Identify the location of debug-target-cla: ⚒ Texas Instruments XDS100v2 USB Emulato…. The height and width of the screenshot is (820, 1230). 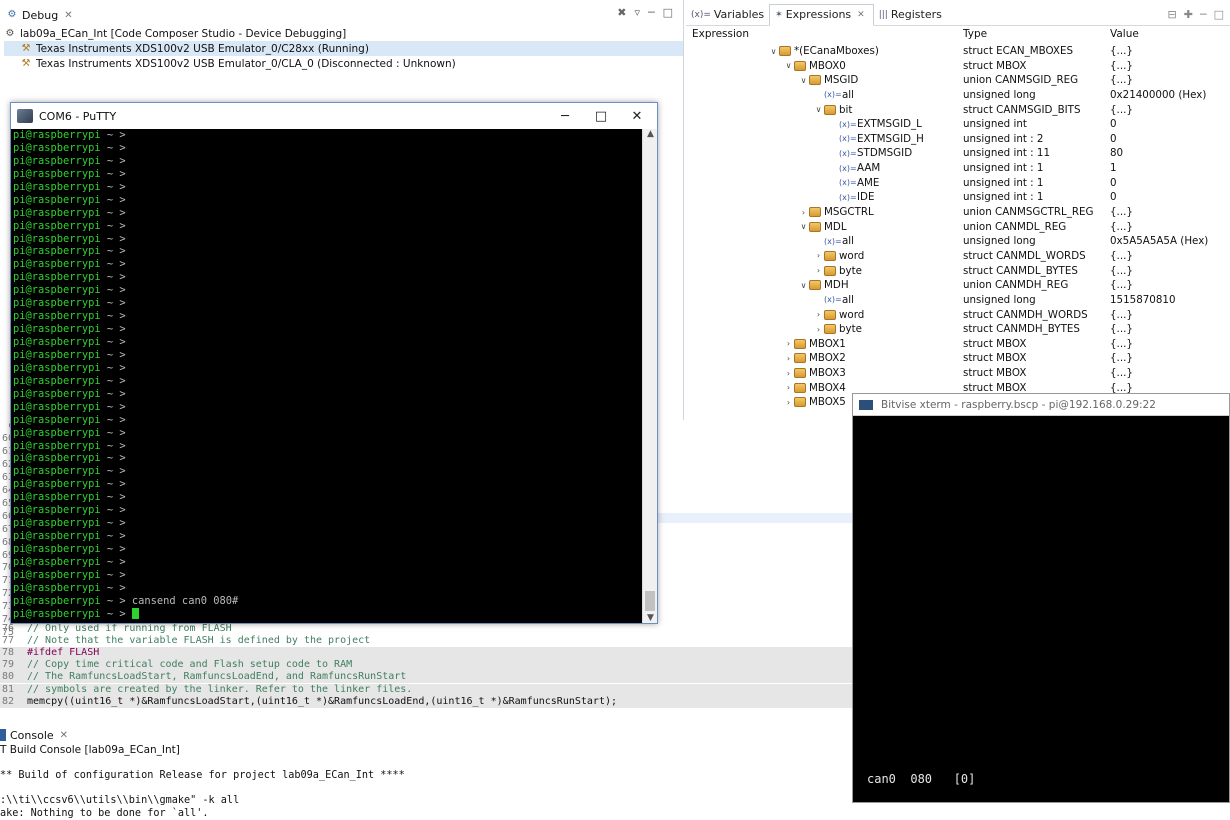
(343, 63).